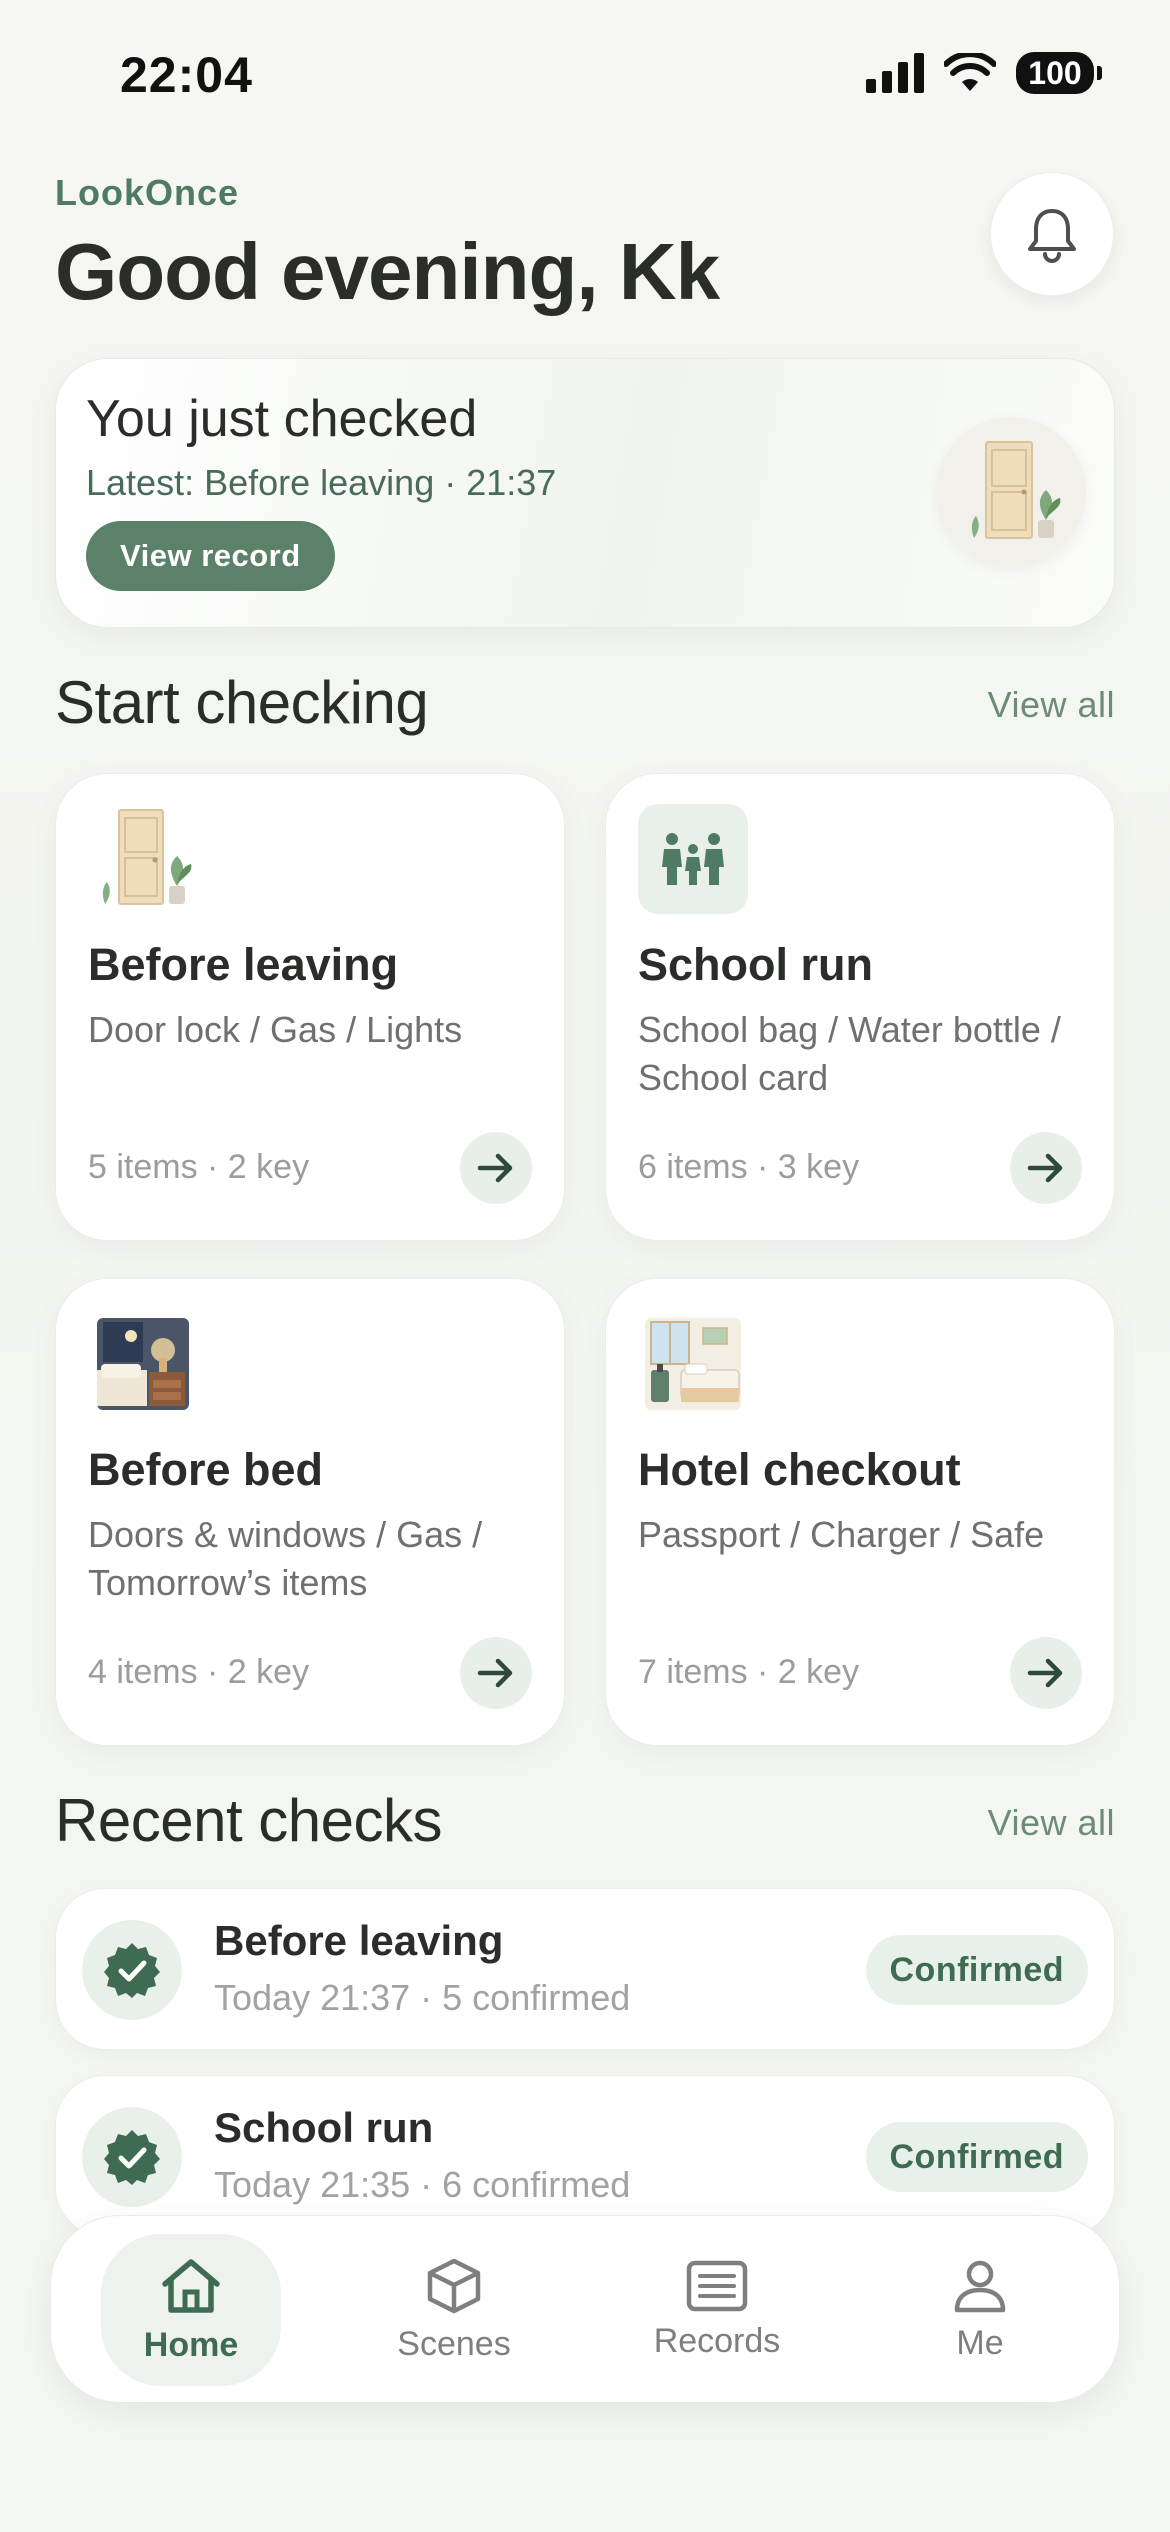  Describe the element at coordinates (980, 2342) in the screenshot. I see `tab-label: Me` at that location.